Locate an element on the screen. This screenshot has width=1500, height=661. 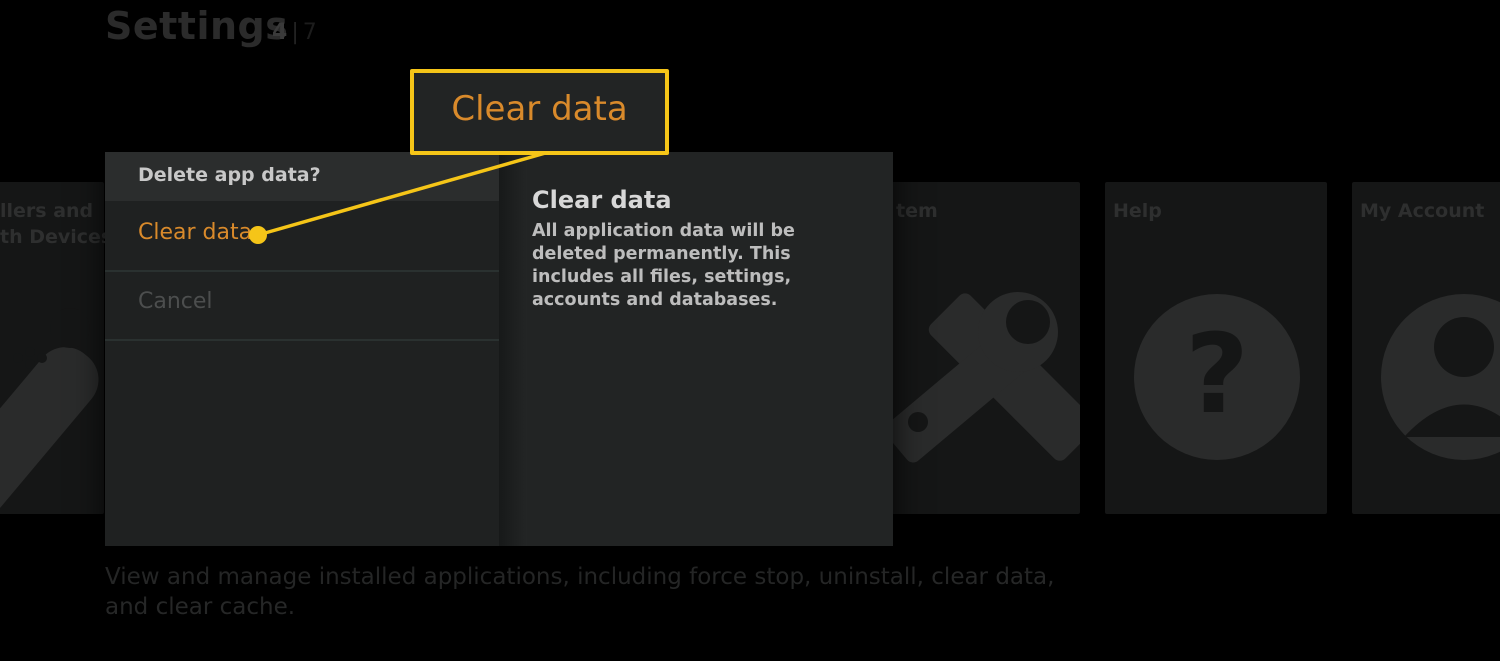
page-counter-current: 4 is located at coordinates (280, 32).